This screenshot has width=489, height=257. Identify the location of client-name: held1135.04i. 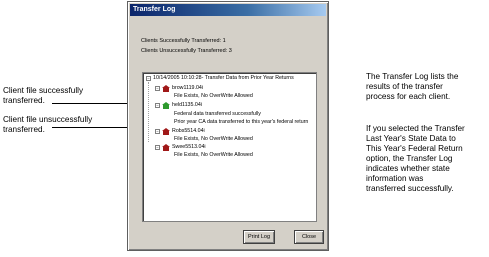
(187, 105).